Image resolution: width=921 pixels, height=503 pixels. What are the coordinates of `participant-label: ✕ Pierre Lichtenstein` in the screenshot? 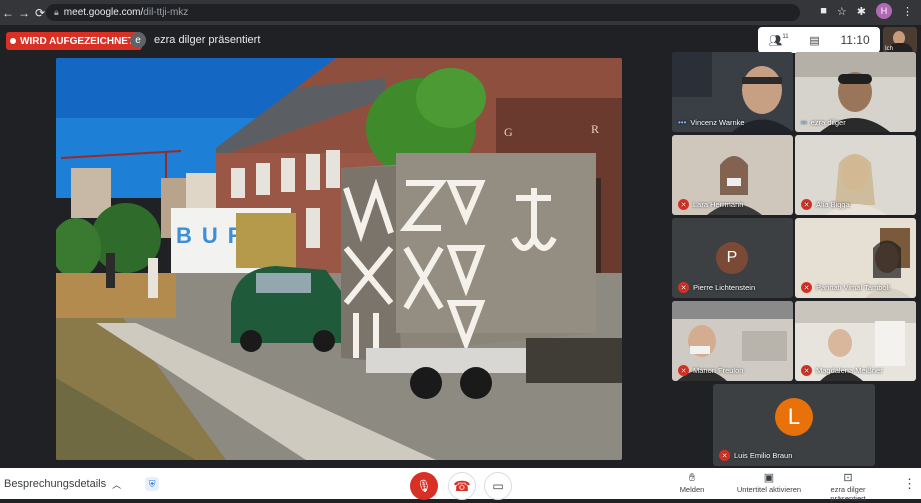 It's located at (716, 287).